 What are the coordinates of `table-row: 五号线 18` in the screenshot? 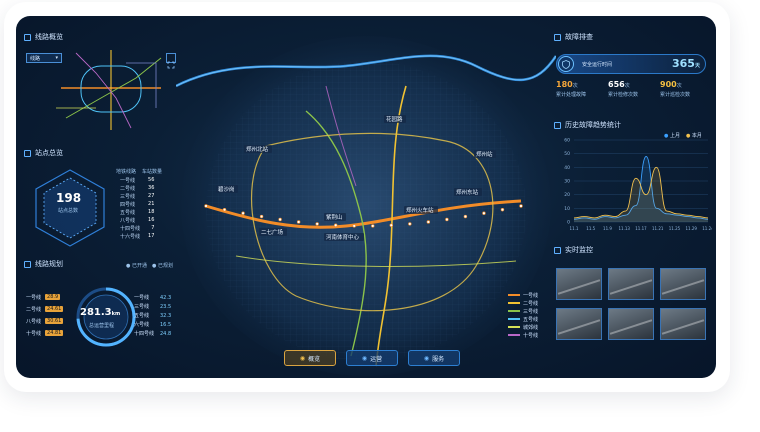 It's located at (135, 212).